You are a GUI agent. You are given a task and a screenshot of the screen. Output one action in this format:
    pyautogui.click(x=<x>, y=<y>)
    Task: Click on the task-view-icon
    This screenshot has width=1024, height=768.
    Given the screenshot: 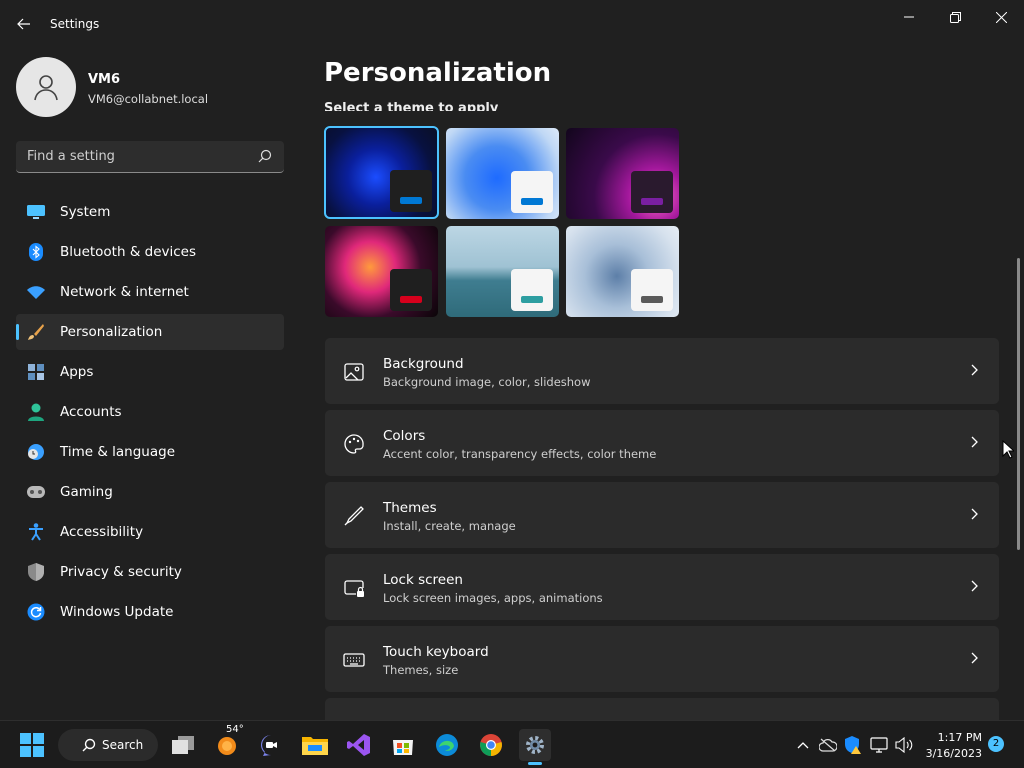 What is the action you would take?
    pyautogui.click(x=183, y=745)
    